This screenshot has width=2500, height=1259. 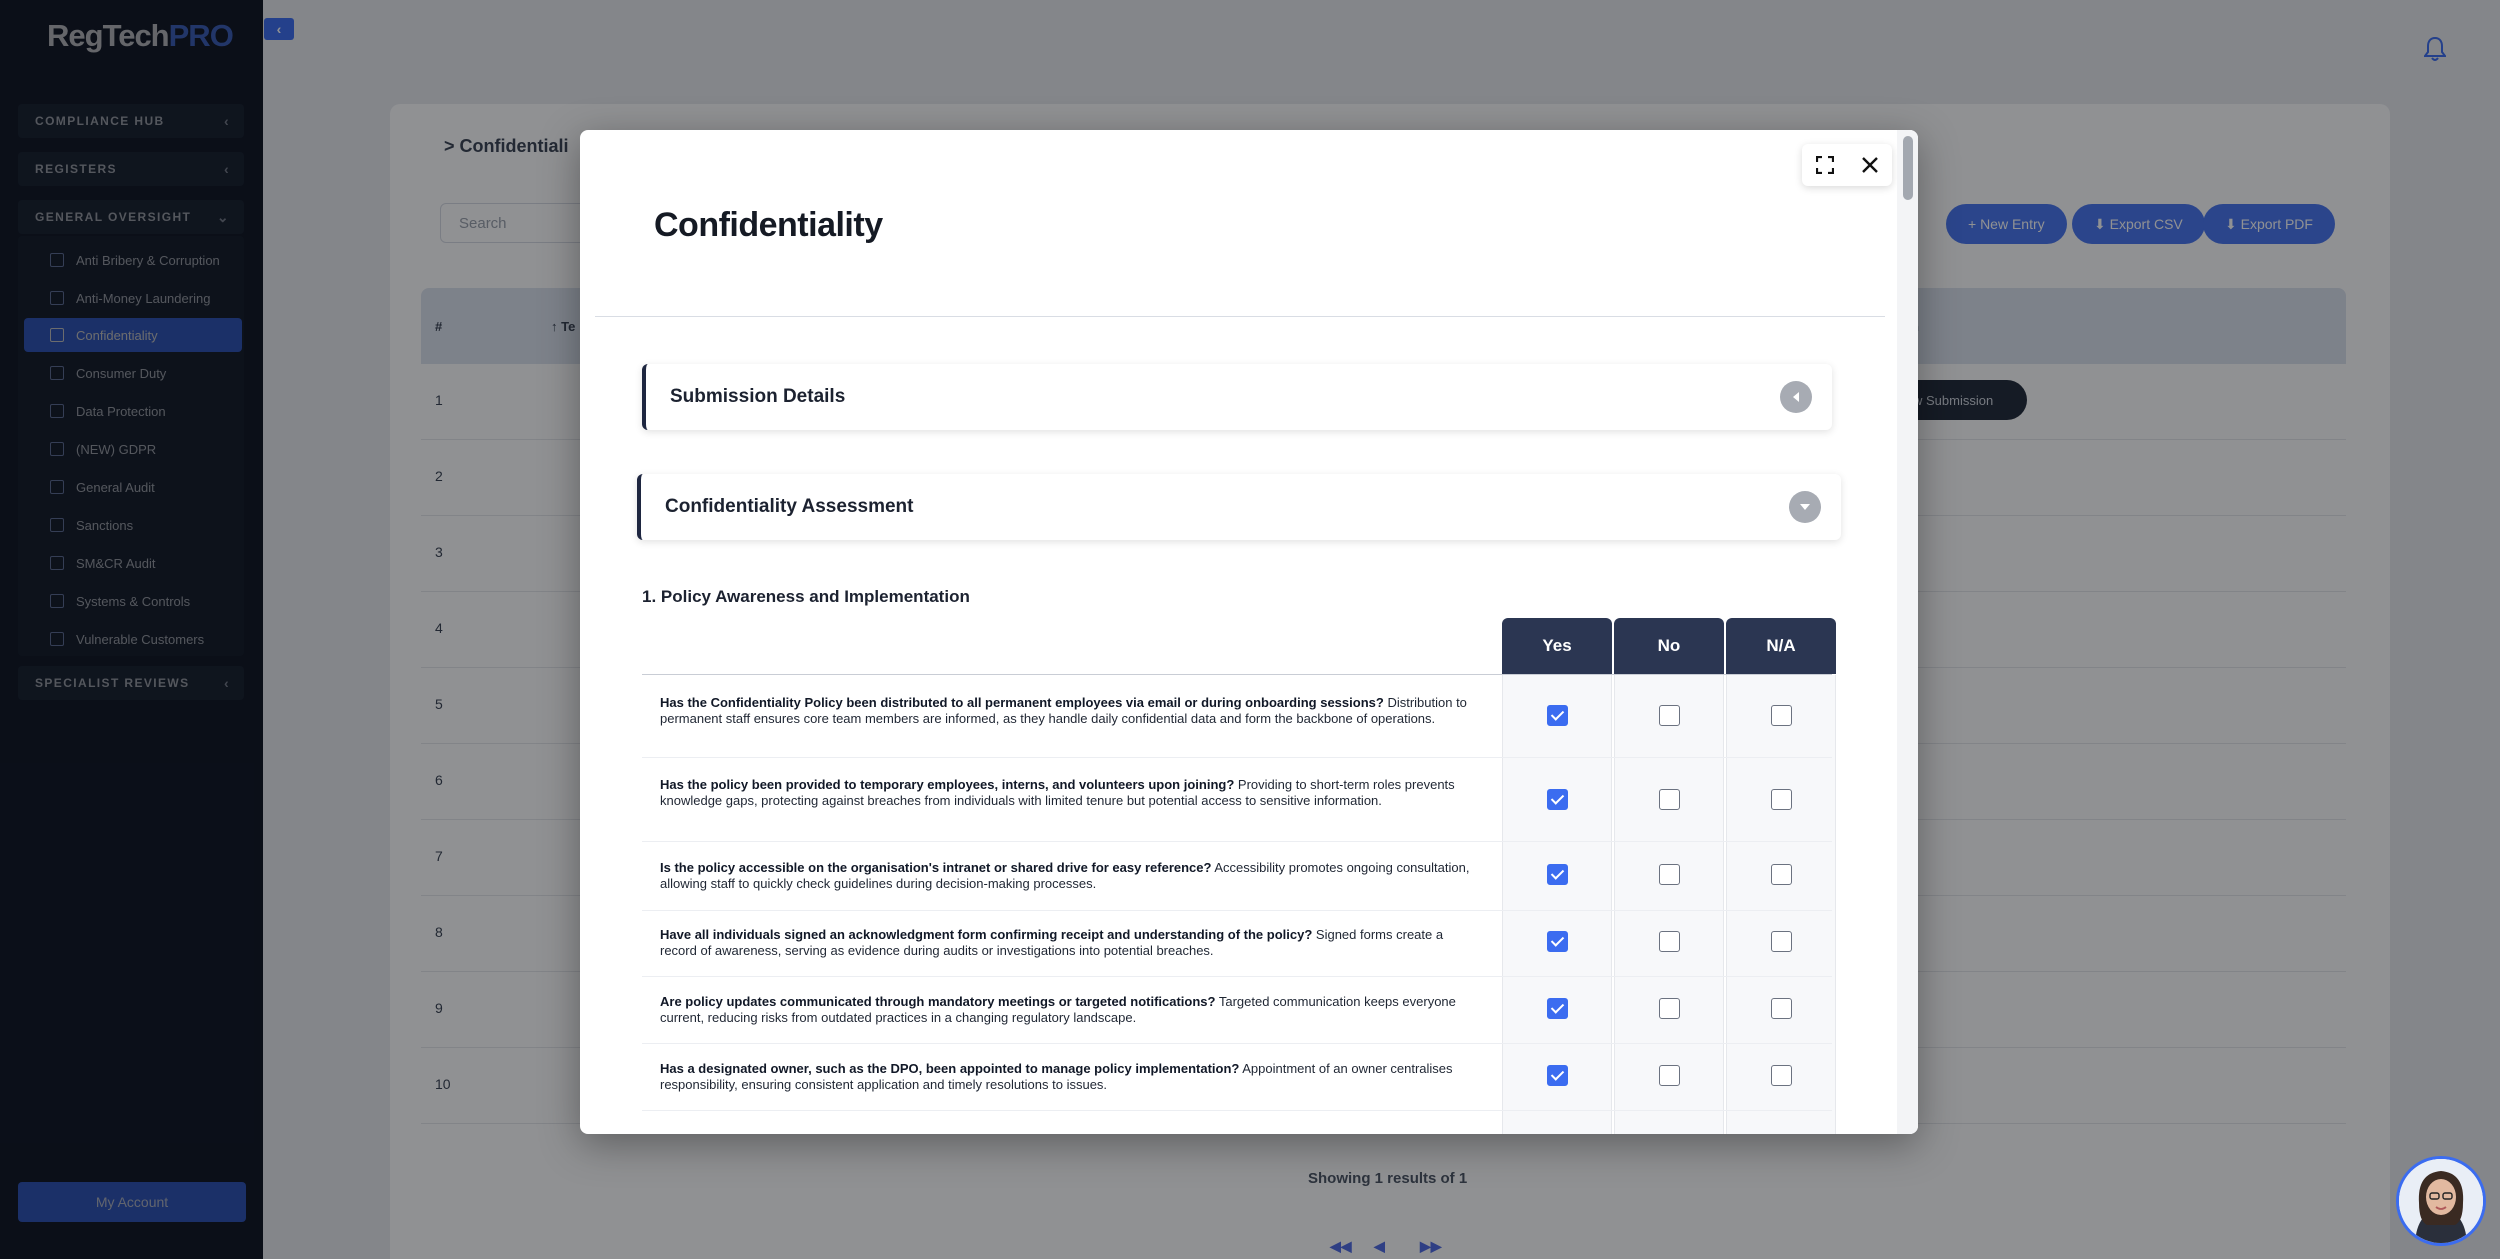 I want to click on sidebar-backdrop, so click(x=131, y=629).